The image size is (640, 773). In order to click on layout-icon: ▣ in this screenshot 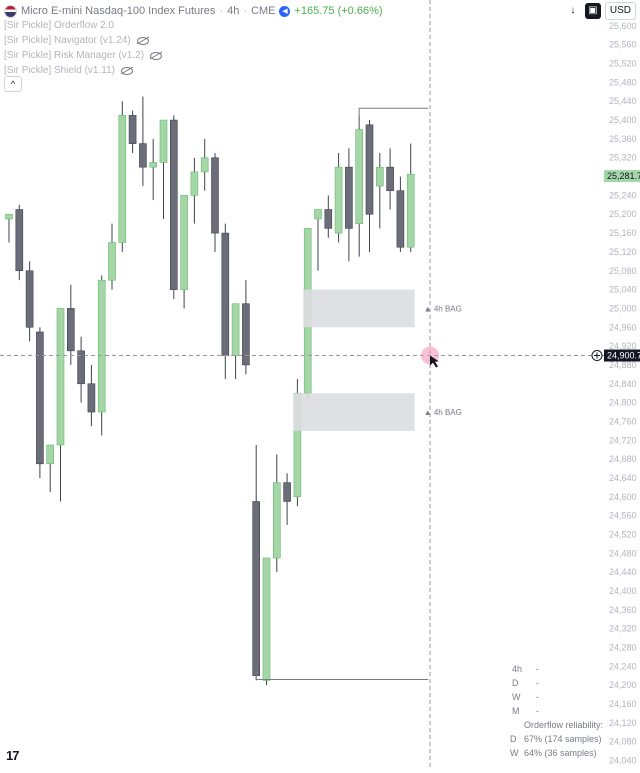, I will do `click(592, 11)`.